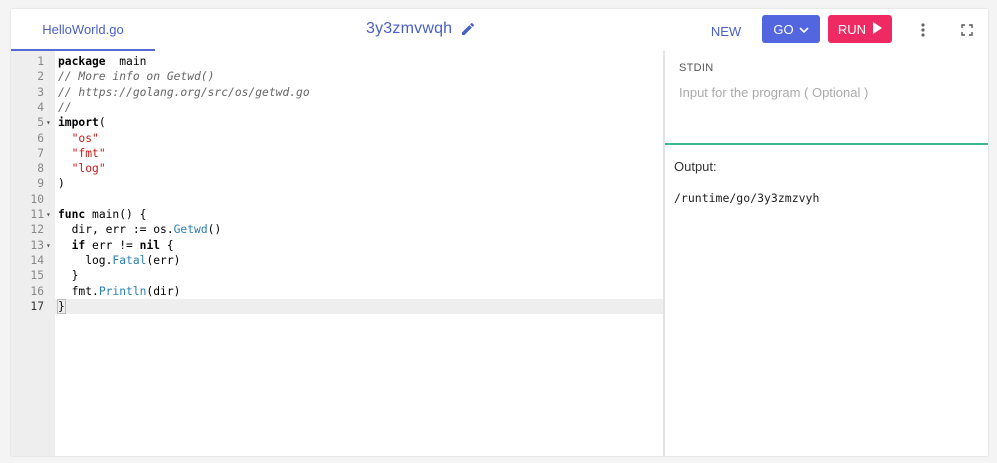 Image resolution: width=997 pixels, height=463 pixels. I want to click on code-token: Fatal, so click(129, 260).